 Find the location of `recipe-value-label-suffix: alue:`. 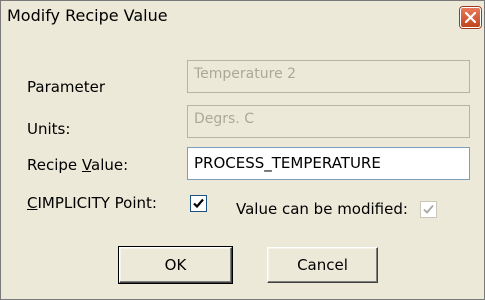

recipe-value-label-suffix: alue: is located at coordinates (110, 165).